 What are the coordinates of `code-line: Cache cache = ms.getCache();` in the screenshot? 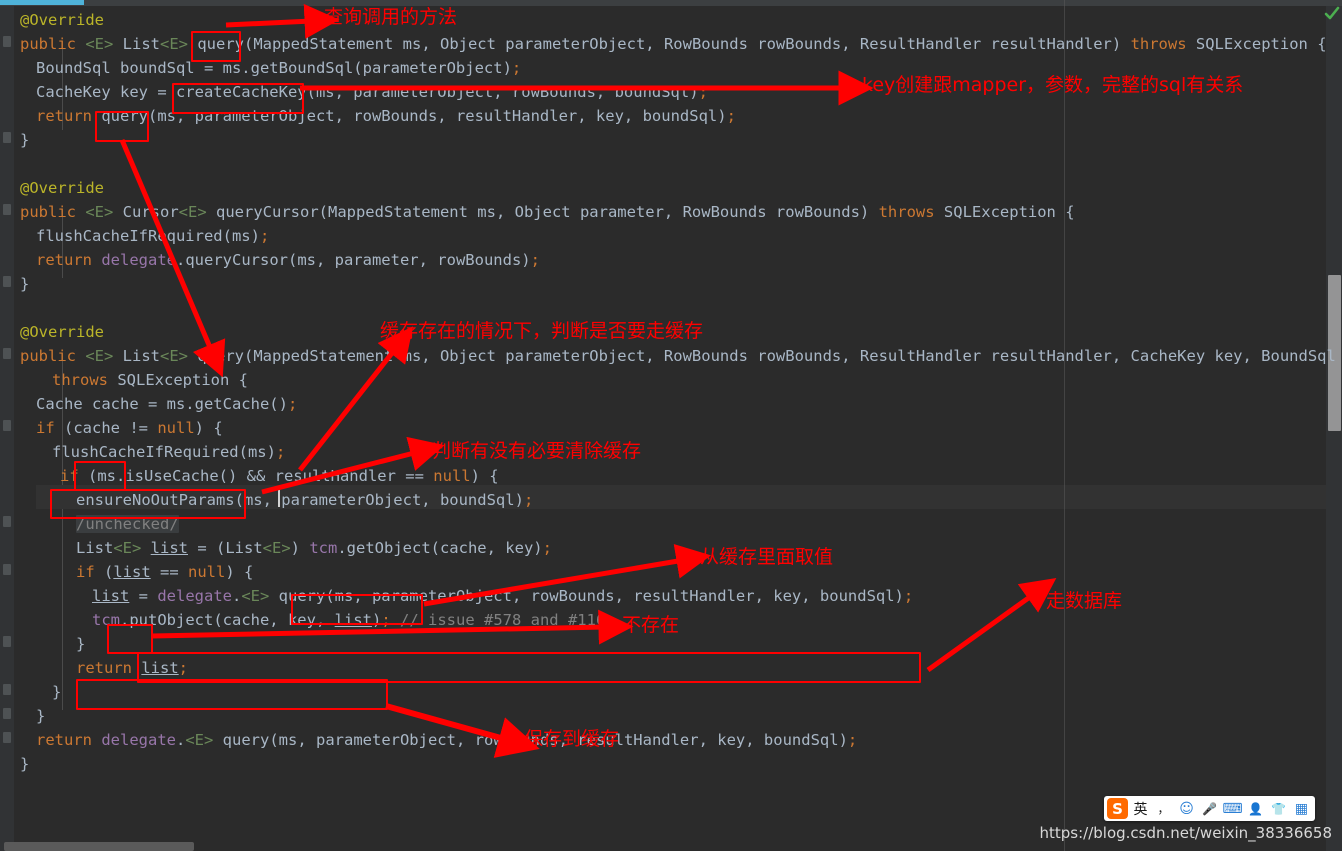 It's located at (166, 404).